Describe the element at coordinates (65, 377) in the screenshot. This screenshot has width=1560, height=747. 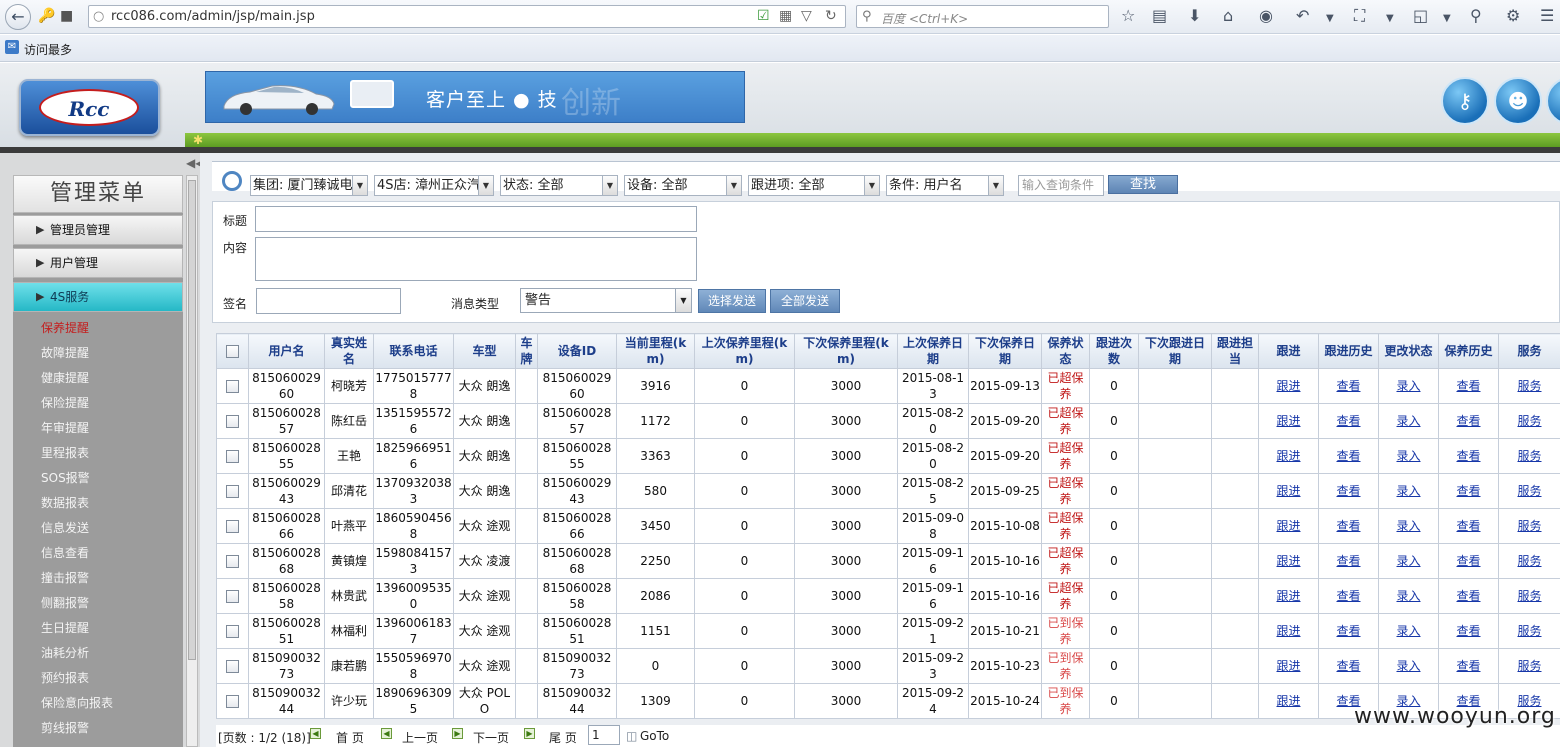
I see `menu-item-health-reminder: 健康提醒` at that location.